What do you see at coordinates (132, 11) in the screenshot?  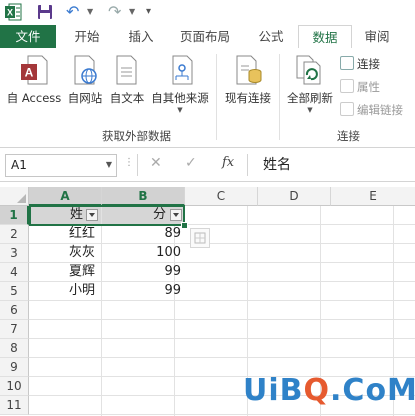 I see `redo-dropdown-icon: ▼` at bounding box center [132, 11].